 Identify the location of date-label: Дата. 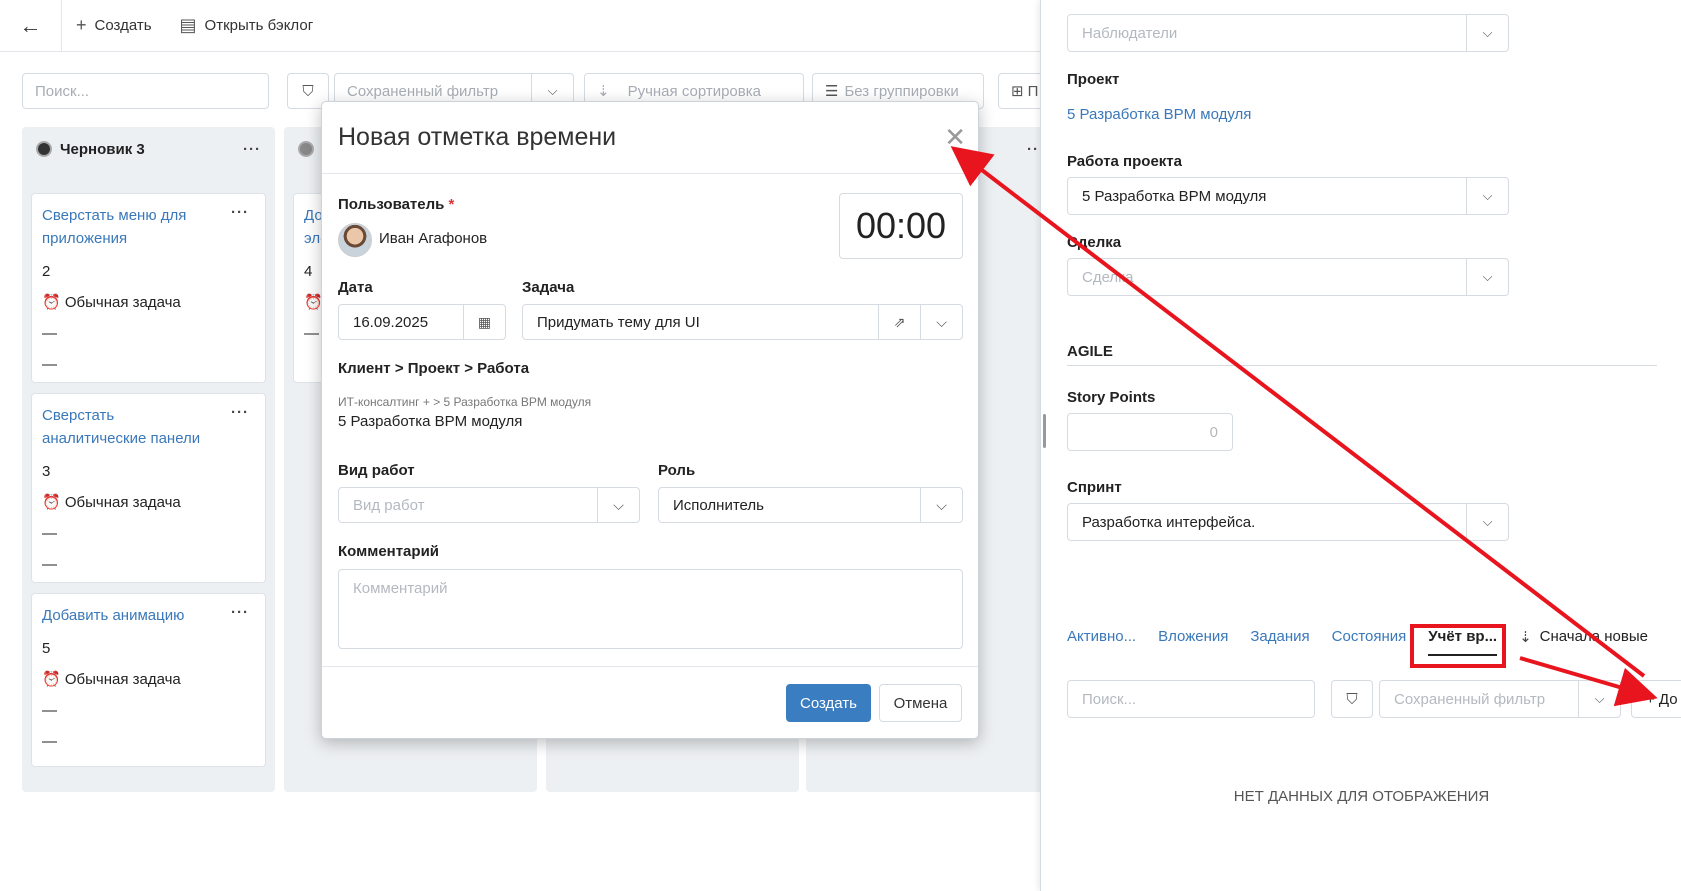
(355, 287).